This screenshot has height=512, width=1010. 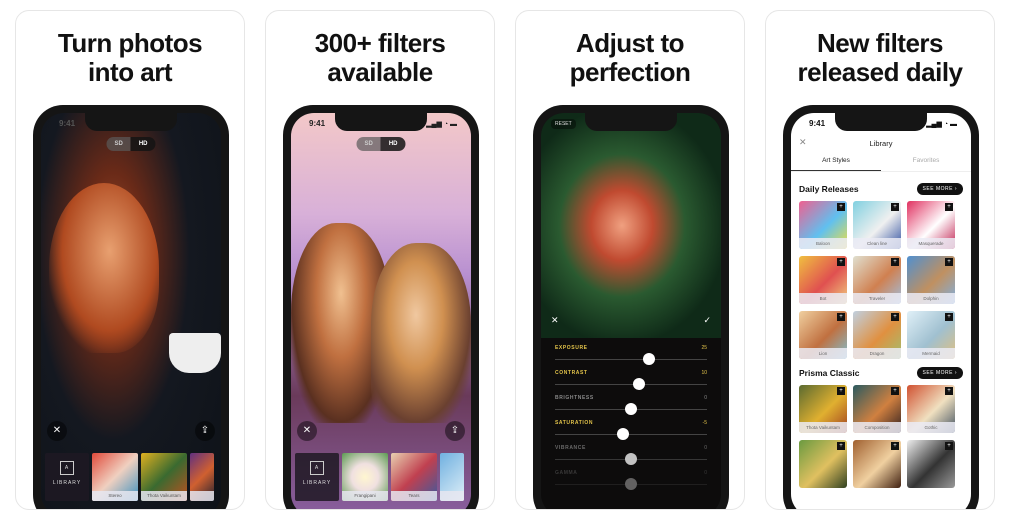 I want to click on style-tile: + Thota Vaikuntam, so click(x=823, y=409).